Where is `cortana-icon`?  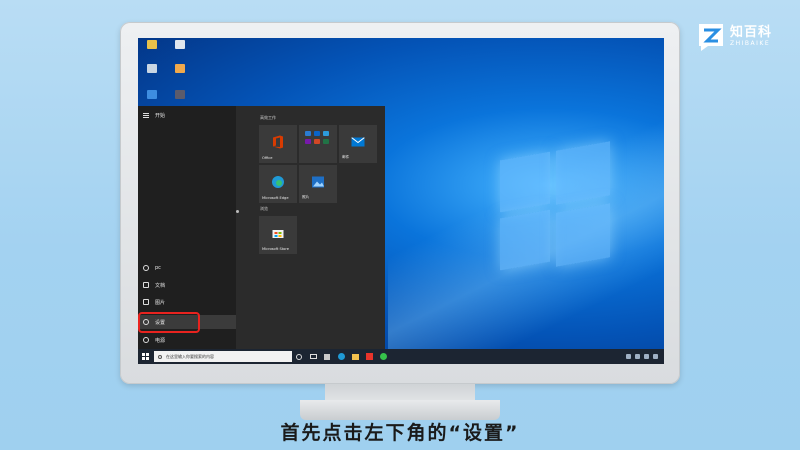 cortana-icon is located at coordinates (299, 356).